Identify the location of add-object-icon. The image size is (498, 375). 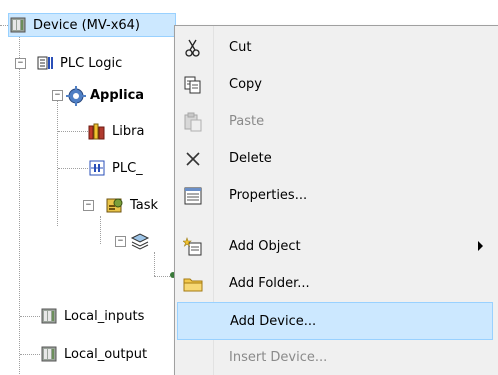
(192, 247).